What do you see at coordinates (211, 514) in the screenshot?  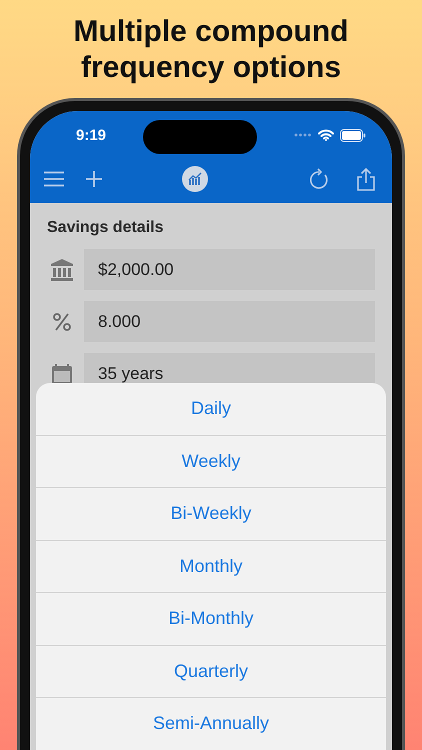 I see `option-button: Bi-Weekly` at bounding box center [211, 514].